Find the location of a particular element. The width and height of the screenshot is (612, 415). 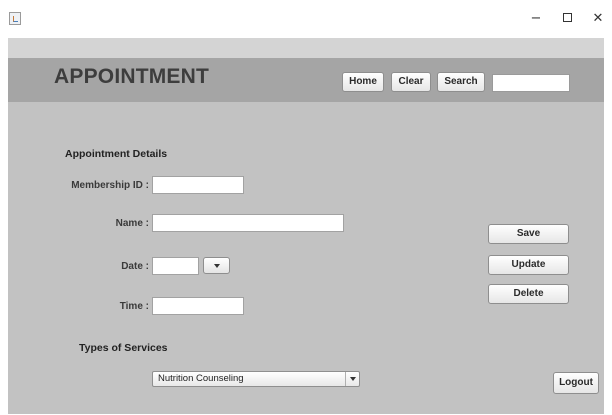

home-button: Home is located at coordinates (363, 82).